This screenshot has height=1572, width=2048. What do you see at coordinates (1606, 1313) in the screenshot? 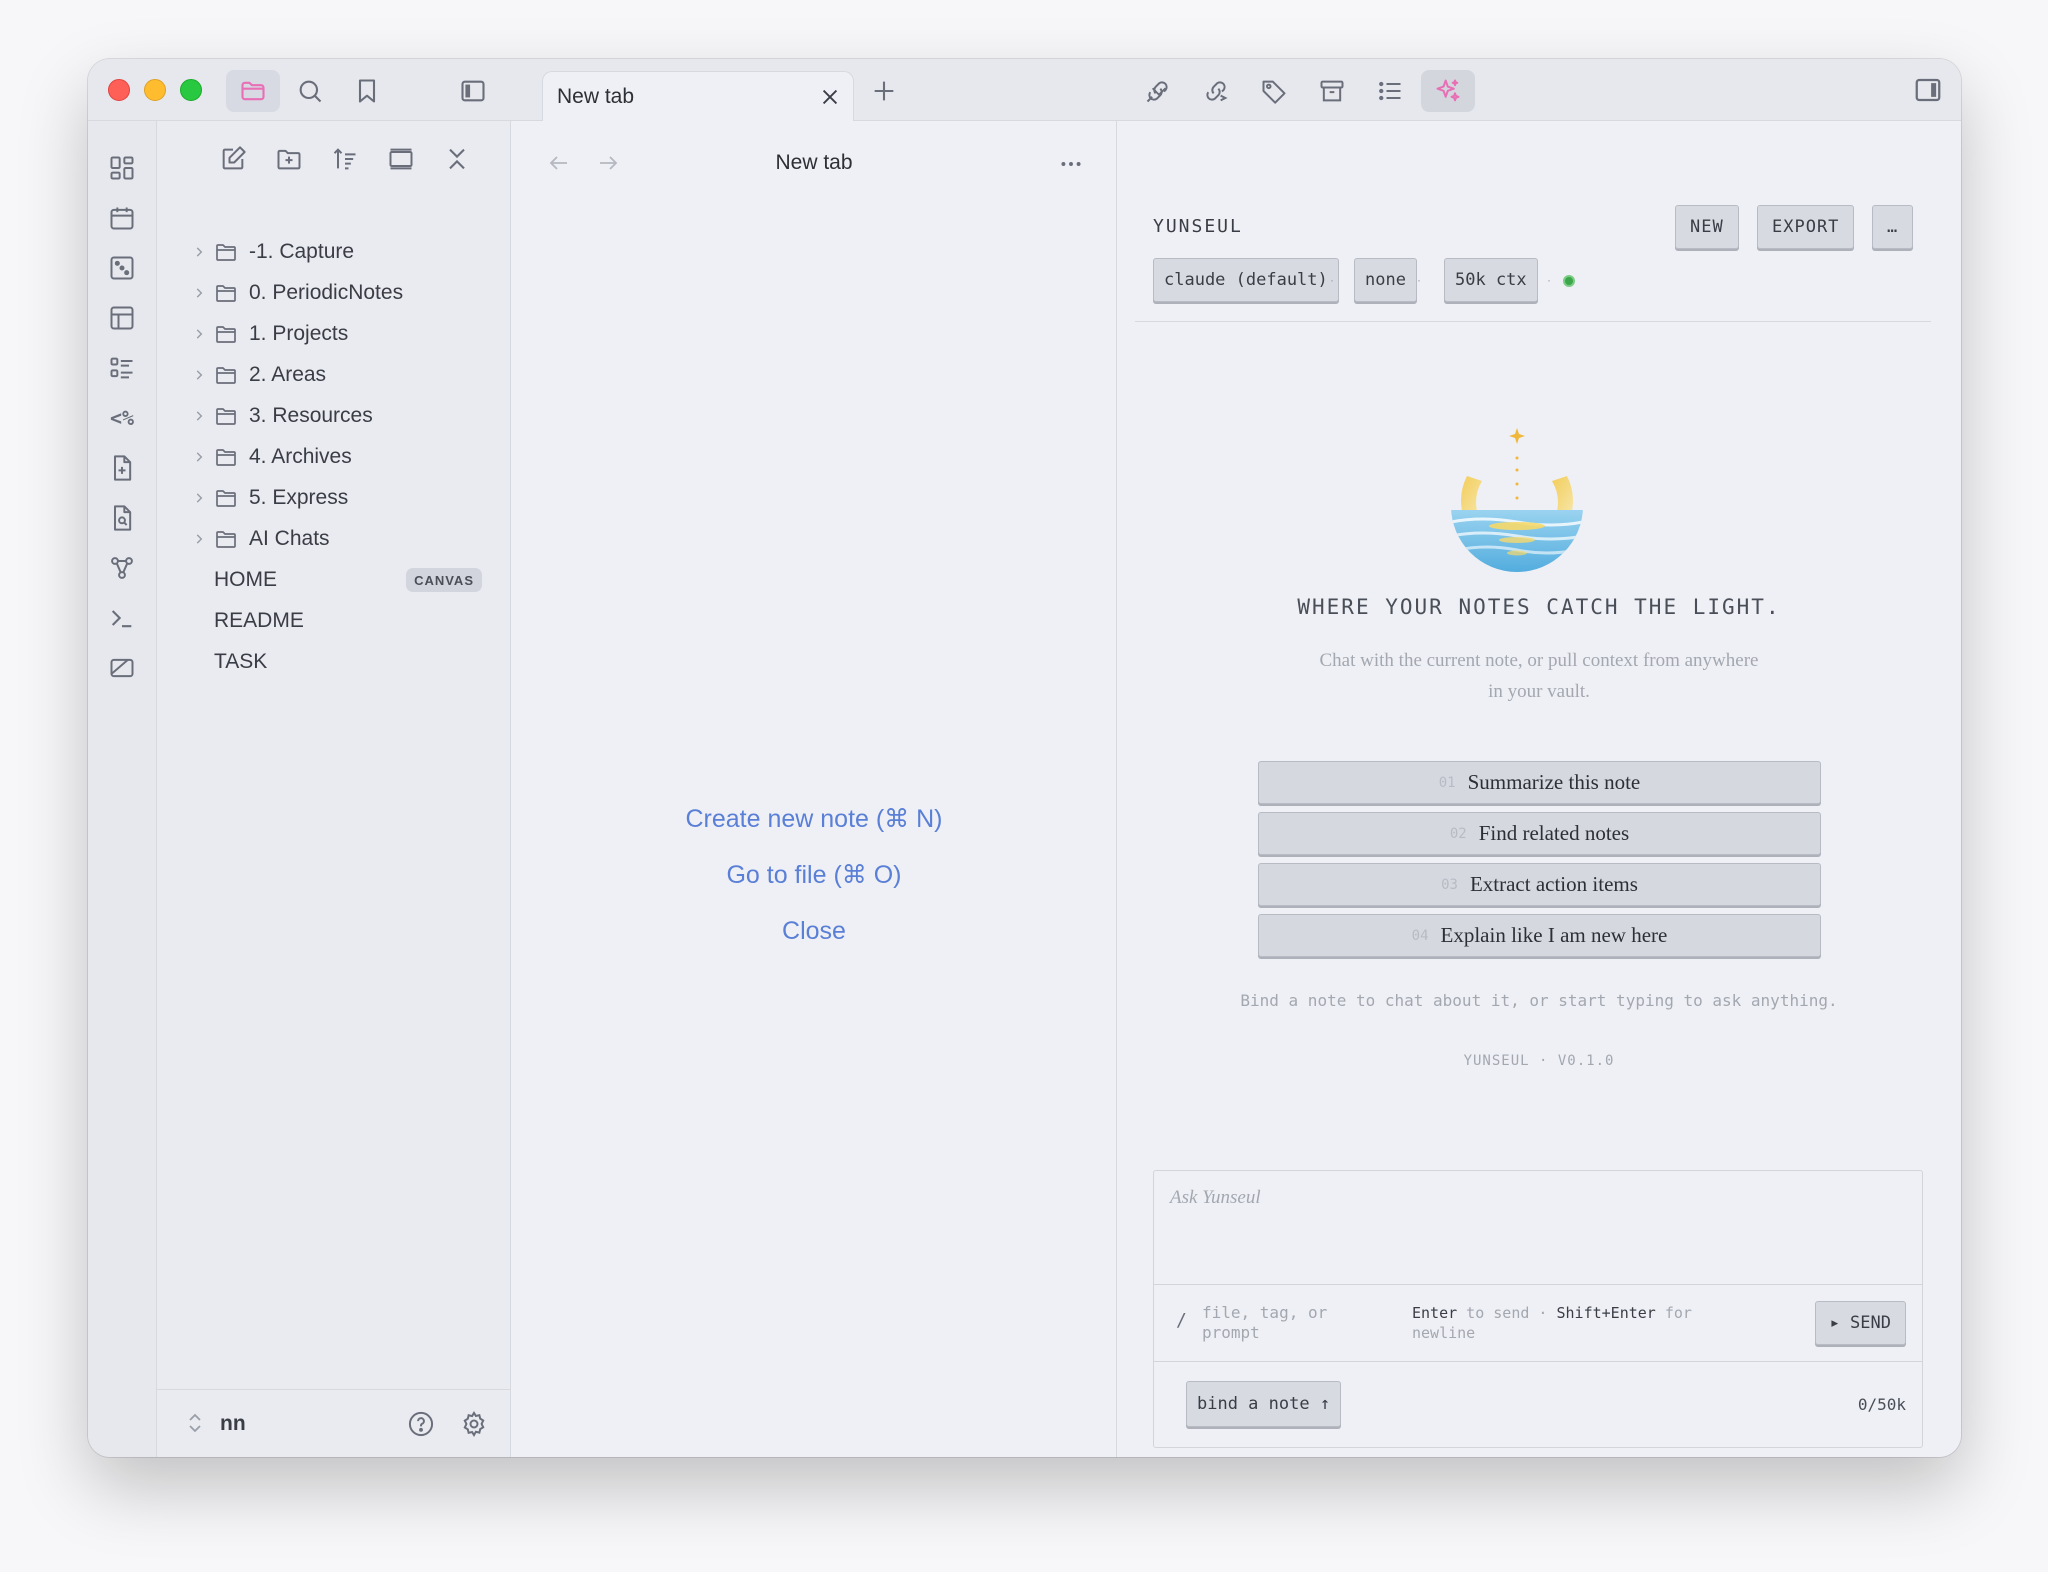
I see `shift-enter-key: Shift+Enter` at bounding box center [1606, 1313].